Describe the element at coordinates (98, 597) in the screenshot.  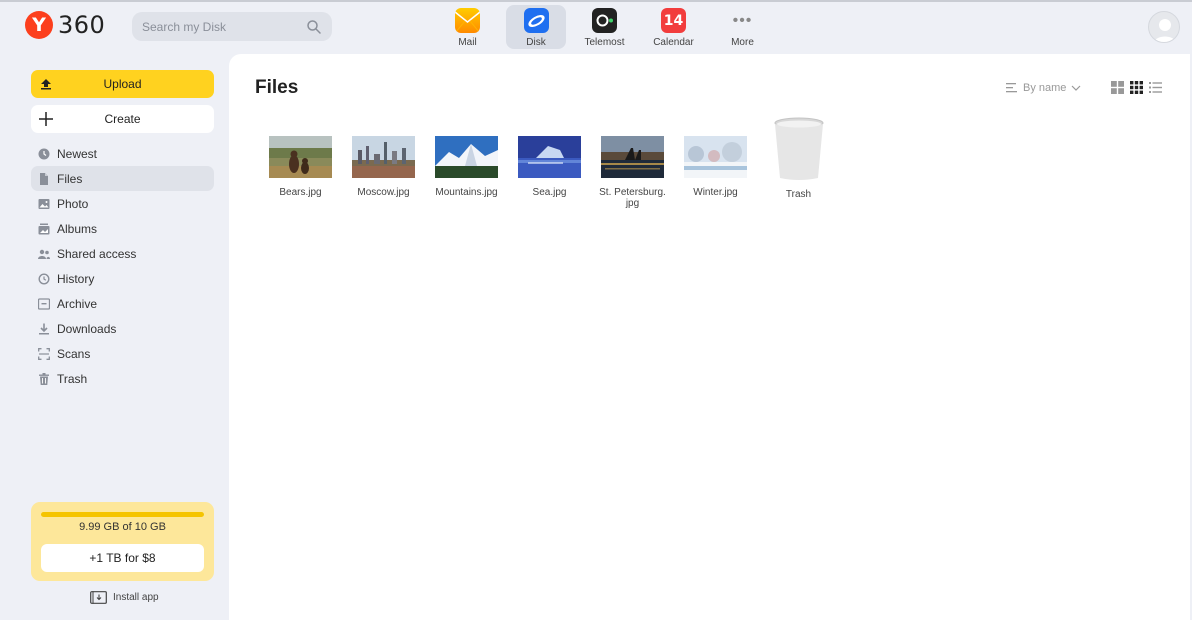
I see `install-app-icon` at that location.